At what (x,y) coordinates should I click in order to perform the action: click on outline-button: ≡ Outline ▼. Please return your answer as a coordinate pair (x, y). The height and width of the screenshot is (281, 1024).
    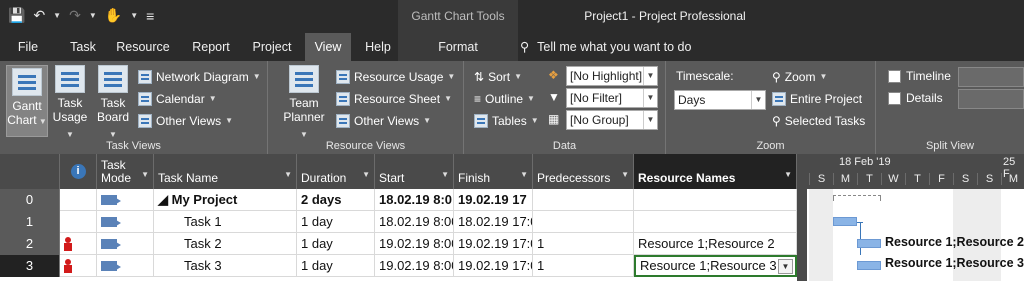
    Looking at the image, I should click on (504, 99).